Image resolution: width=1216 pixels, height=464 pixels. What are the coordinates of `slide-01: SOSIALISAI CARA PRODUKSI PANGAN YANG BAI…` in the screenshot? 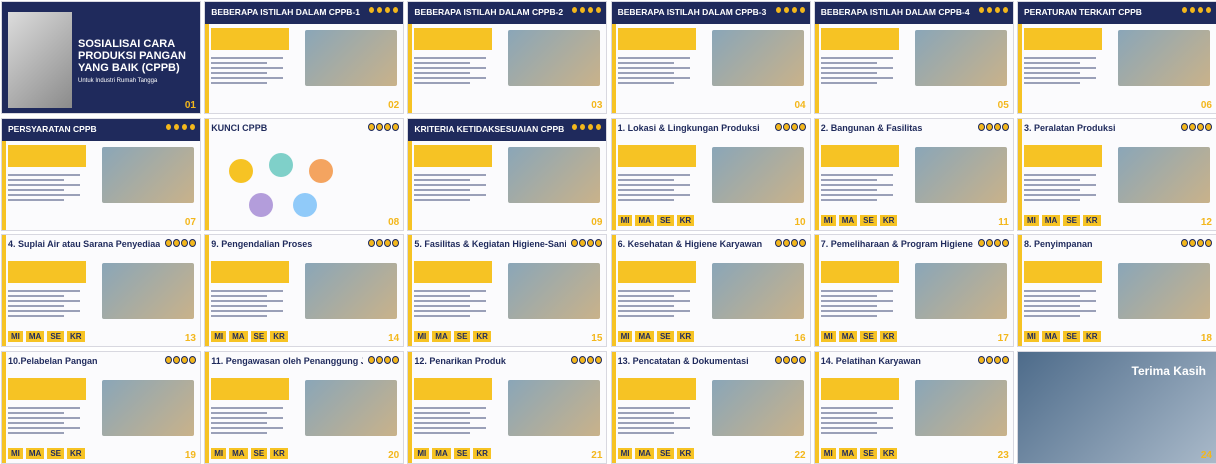 It's located at (101, 57).